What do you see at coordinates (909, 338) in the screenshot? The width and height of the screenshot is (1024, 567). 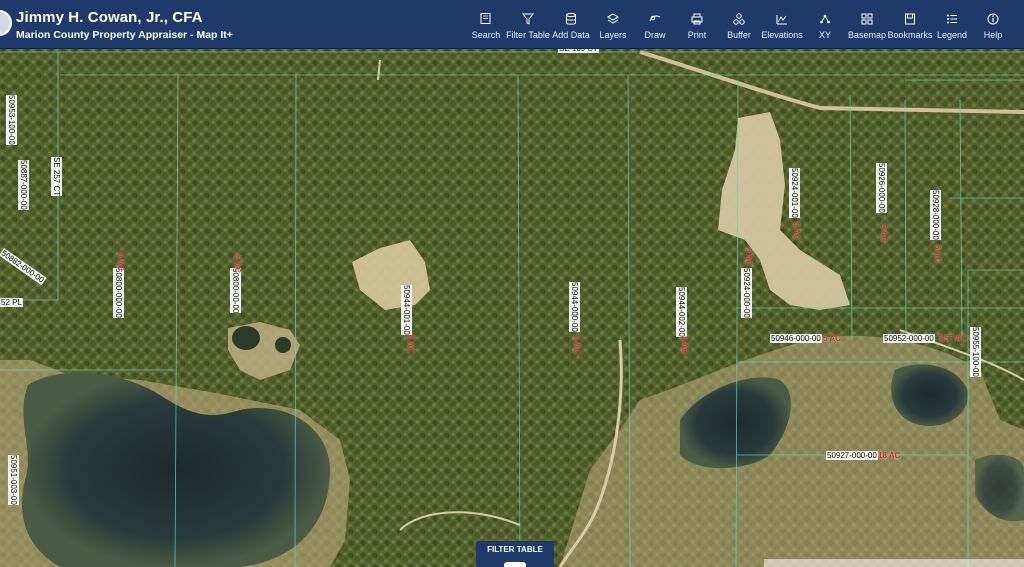 I see `parcel-label-50952: 50952-000-00` at bounding box center [909, 338].